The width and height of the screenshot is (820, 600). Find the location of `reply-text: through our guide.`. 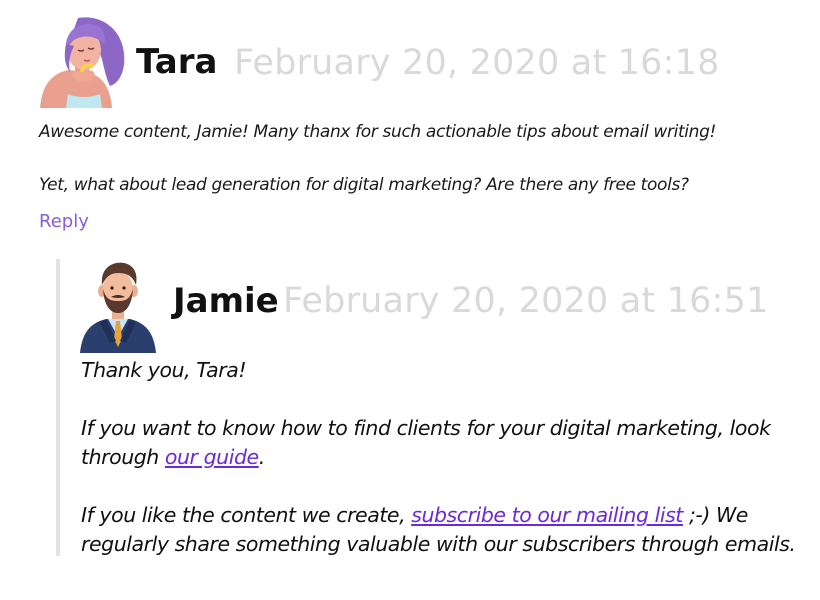

reply-text: through our guide. is located at coordinates (173, 457).